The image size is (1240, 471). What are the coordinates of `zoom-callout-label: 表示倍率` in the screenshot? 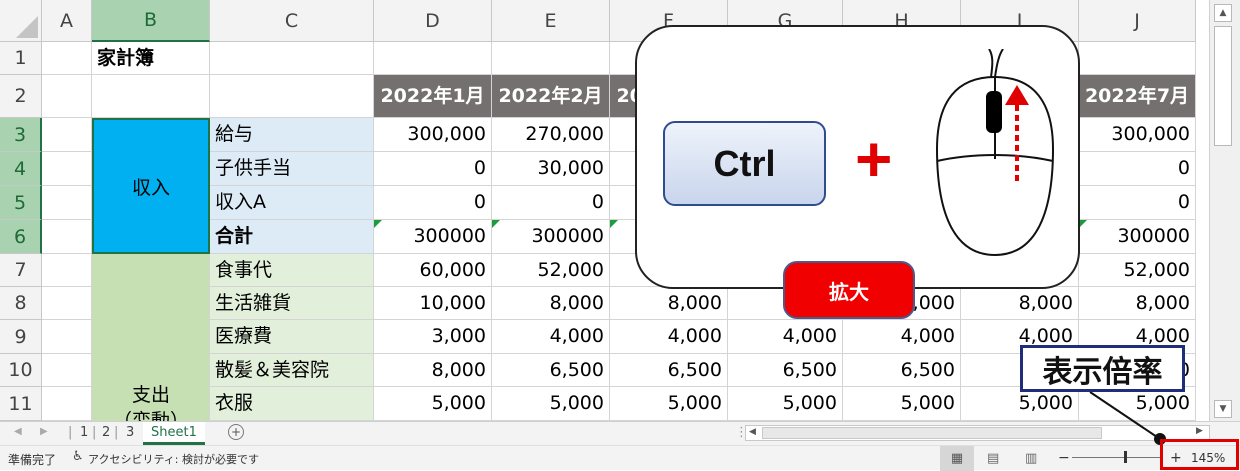 It's located at (1102, 368).